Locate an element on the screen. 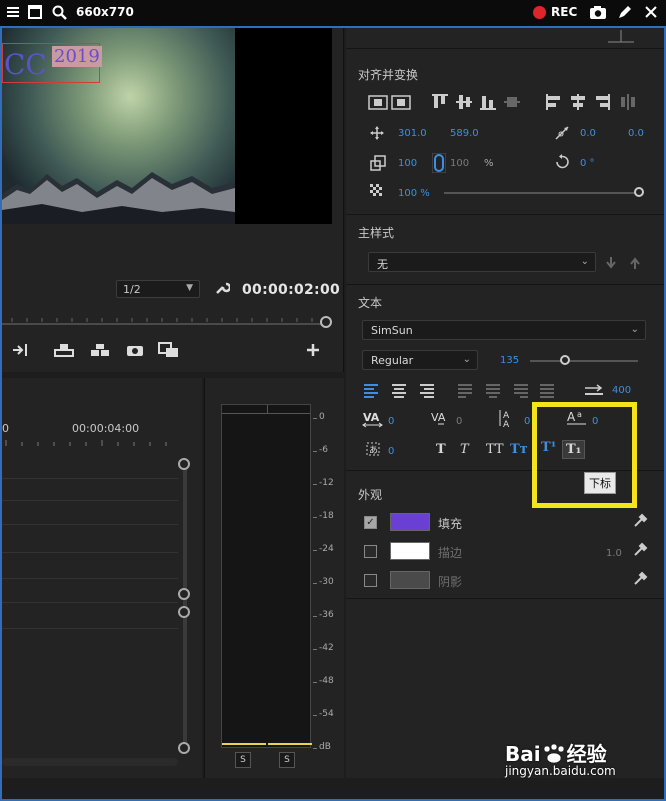  title-text-cc: CC is located at coordinates (25, 64).